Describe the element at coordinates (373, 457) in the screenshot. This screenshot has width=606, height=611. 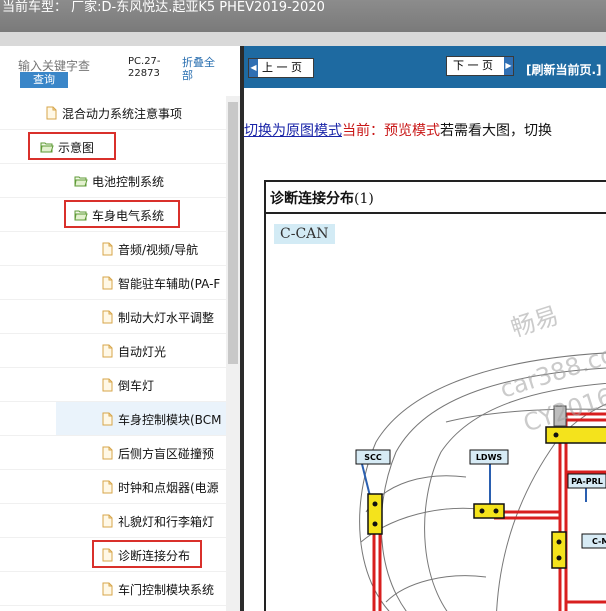
I see `module-label-scc: SCC` at that location.